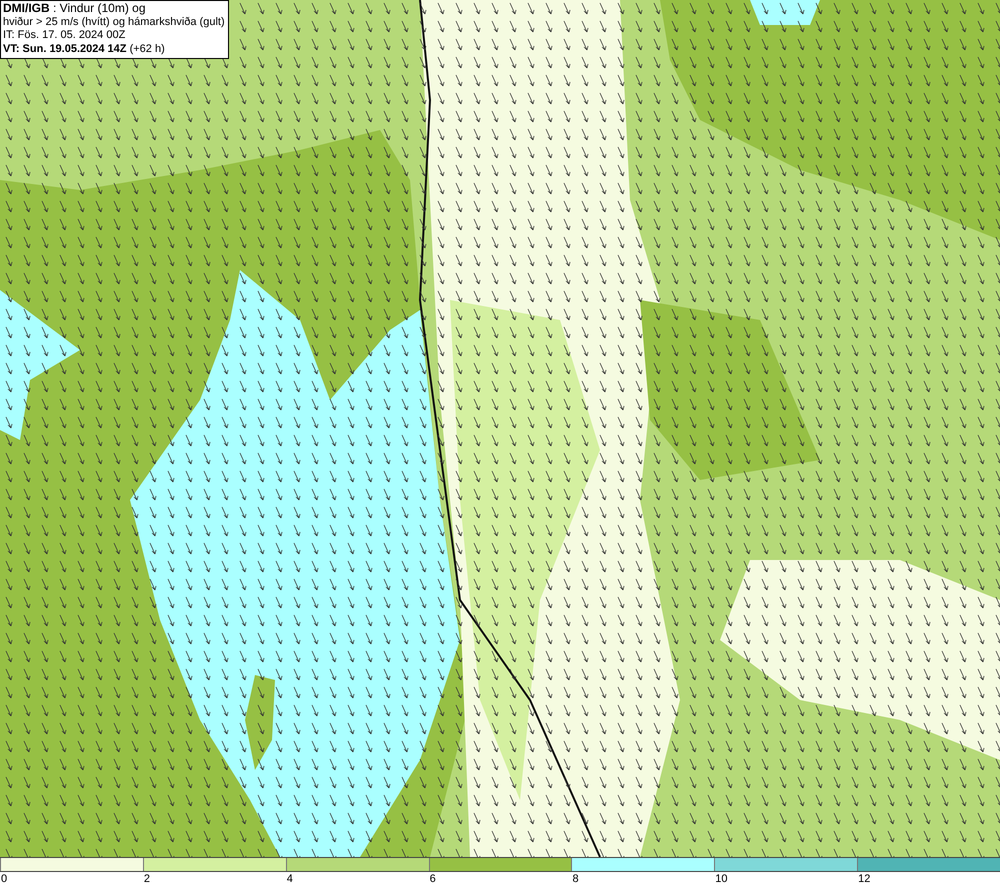 The height and width of the screenshot is (887, 1000). I want to click on title-text: IT: Fös. 17. 05. 2024 00Z, so click(64, 35).